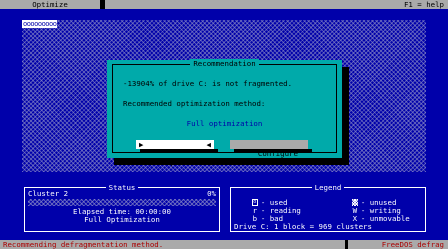 Image resolution: width=448 pixels, height=249 pixels. Describe the element at coordinates (194, 103) in the screenshot. I see `method-label: Recommended optimization method:` at that location.